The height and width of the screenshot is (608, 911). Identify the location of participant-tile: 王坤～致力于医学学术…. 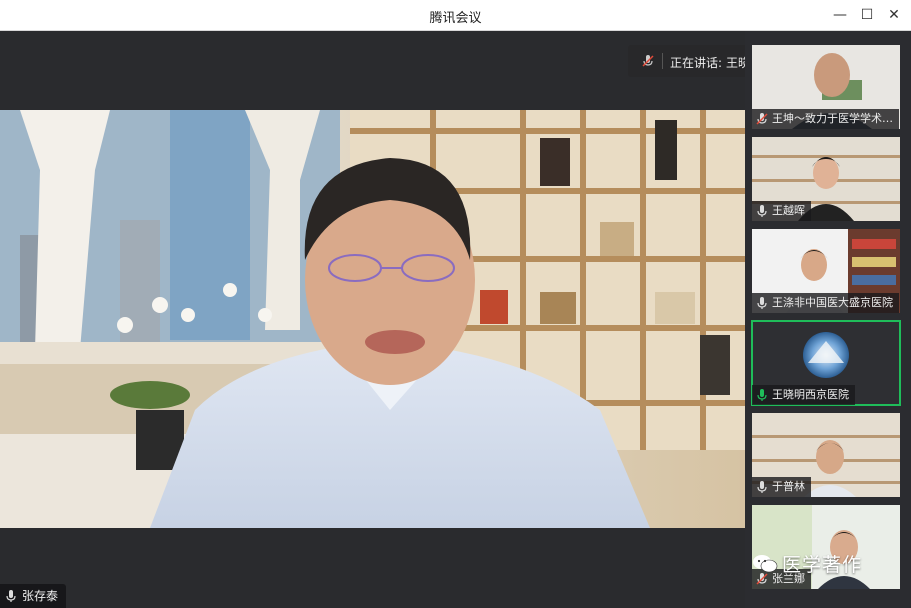
(826, 87).